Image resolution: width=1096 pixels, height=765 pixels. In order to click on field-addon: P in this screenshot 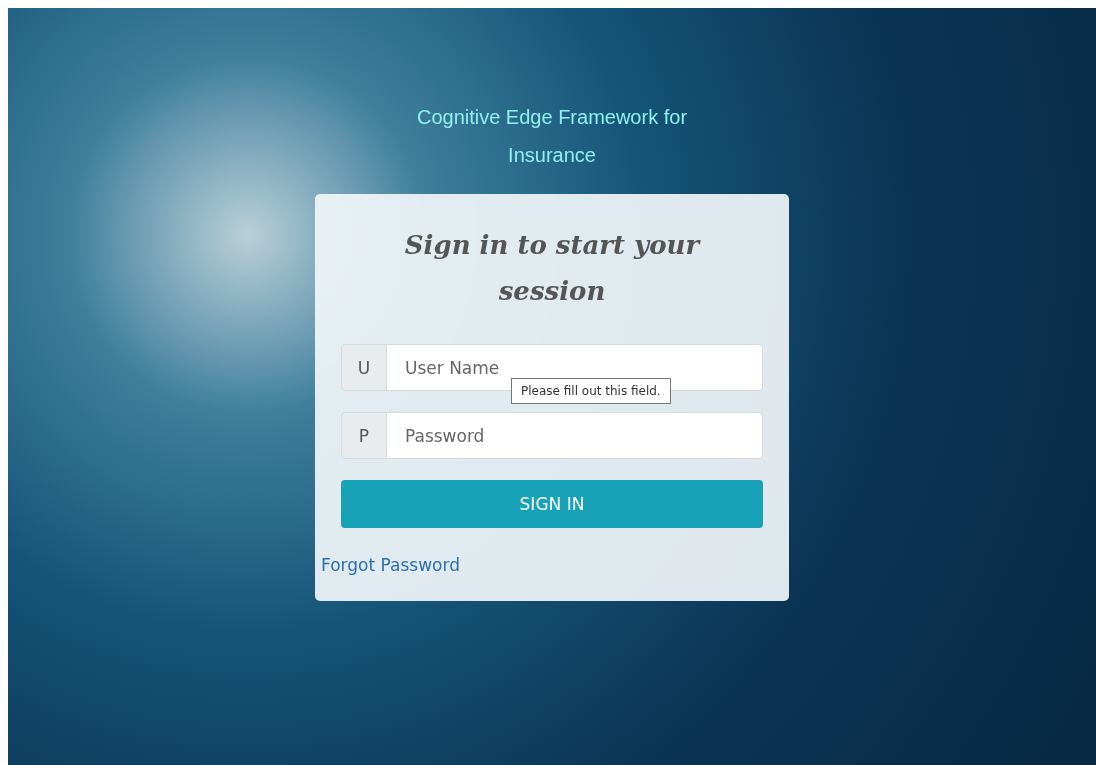, I will do `click(364, 435)`.